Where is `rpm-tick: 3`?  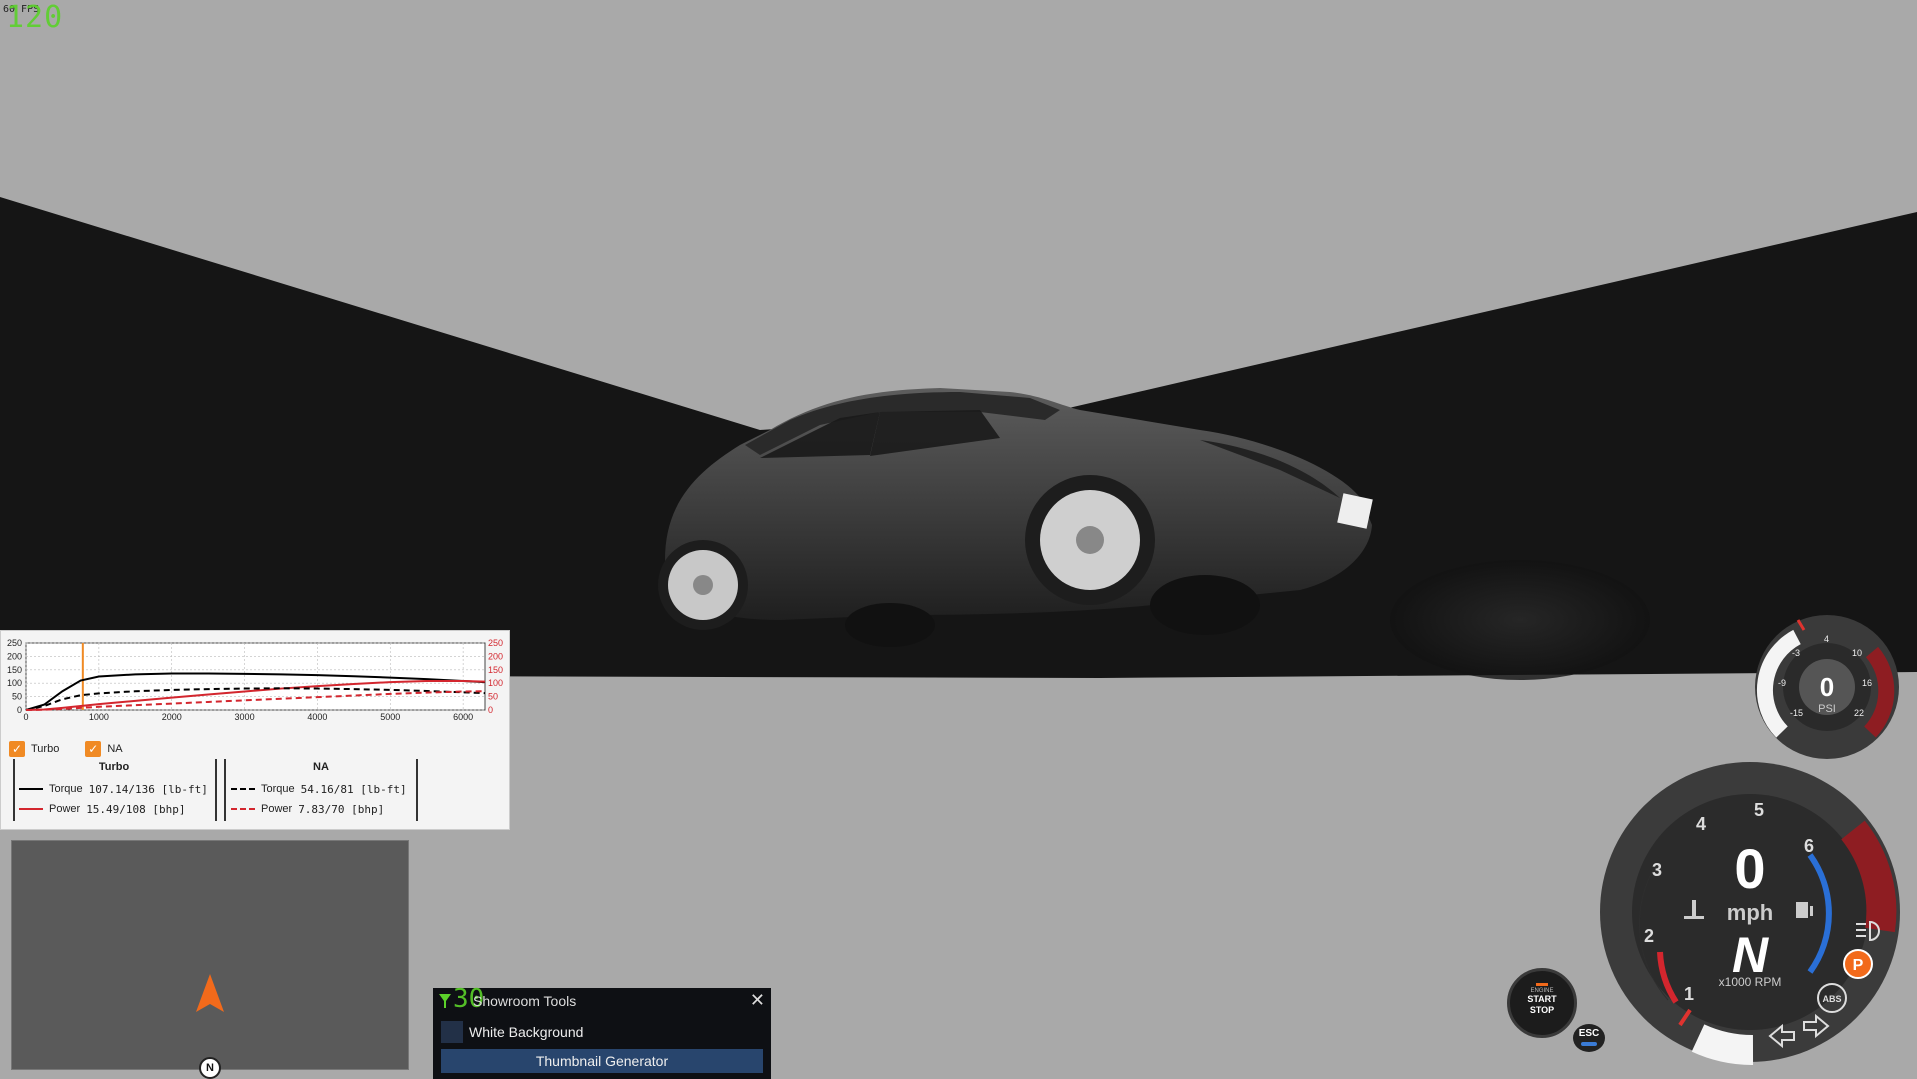
rpm-tick: 3 is located at coordinates (1657, 870).